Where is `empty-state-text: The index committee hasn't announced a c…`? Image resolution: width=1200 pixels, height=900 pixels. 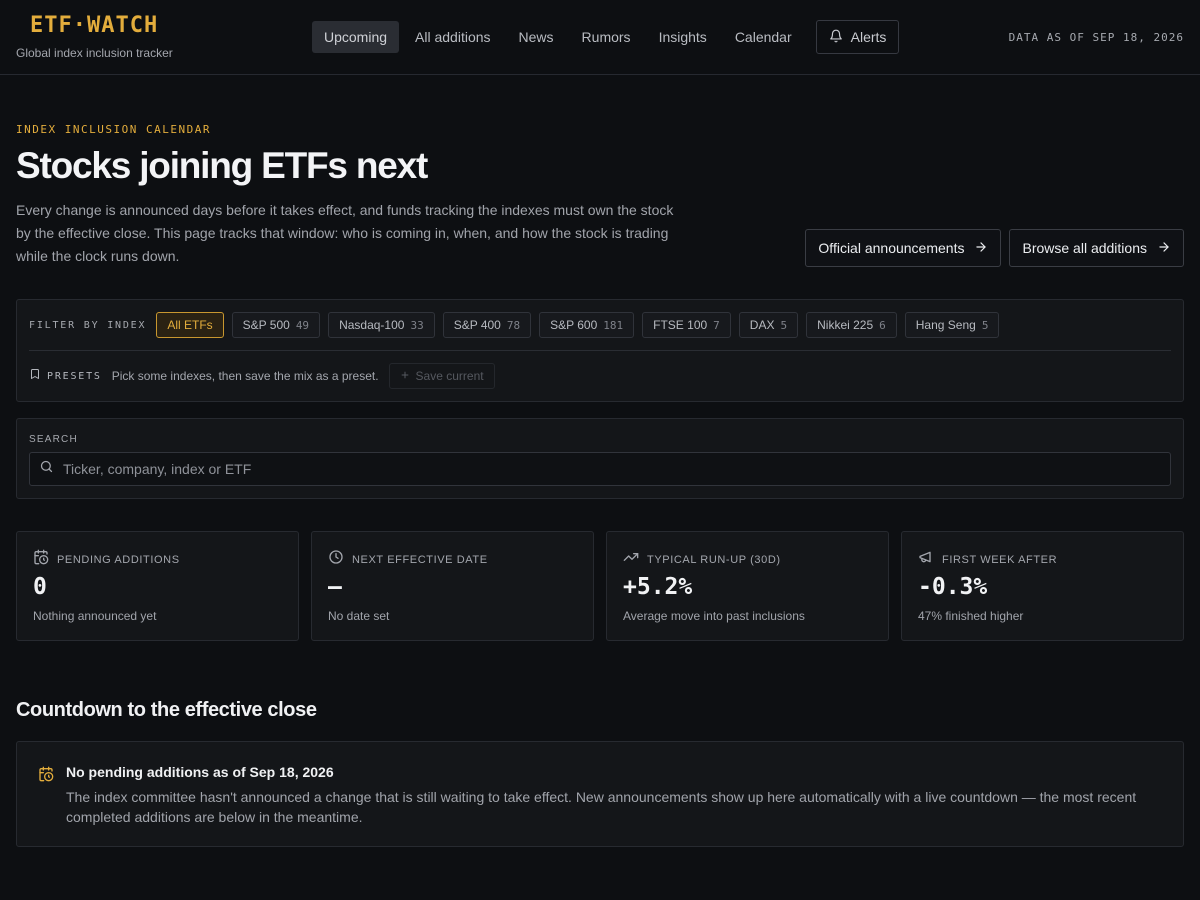
empty-state-text: The index committee hasn't announced a c… is located at coordinates (601, 807).